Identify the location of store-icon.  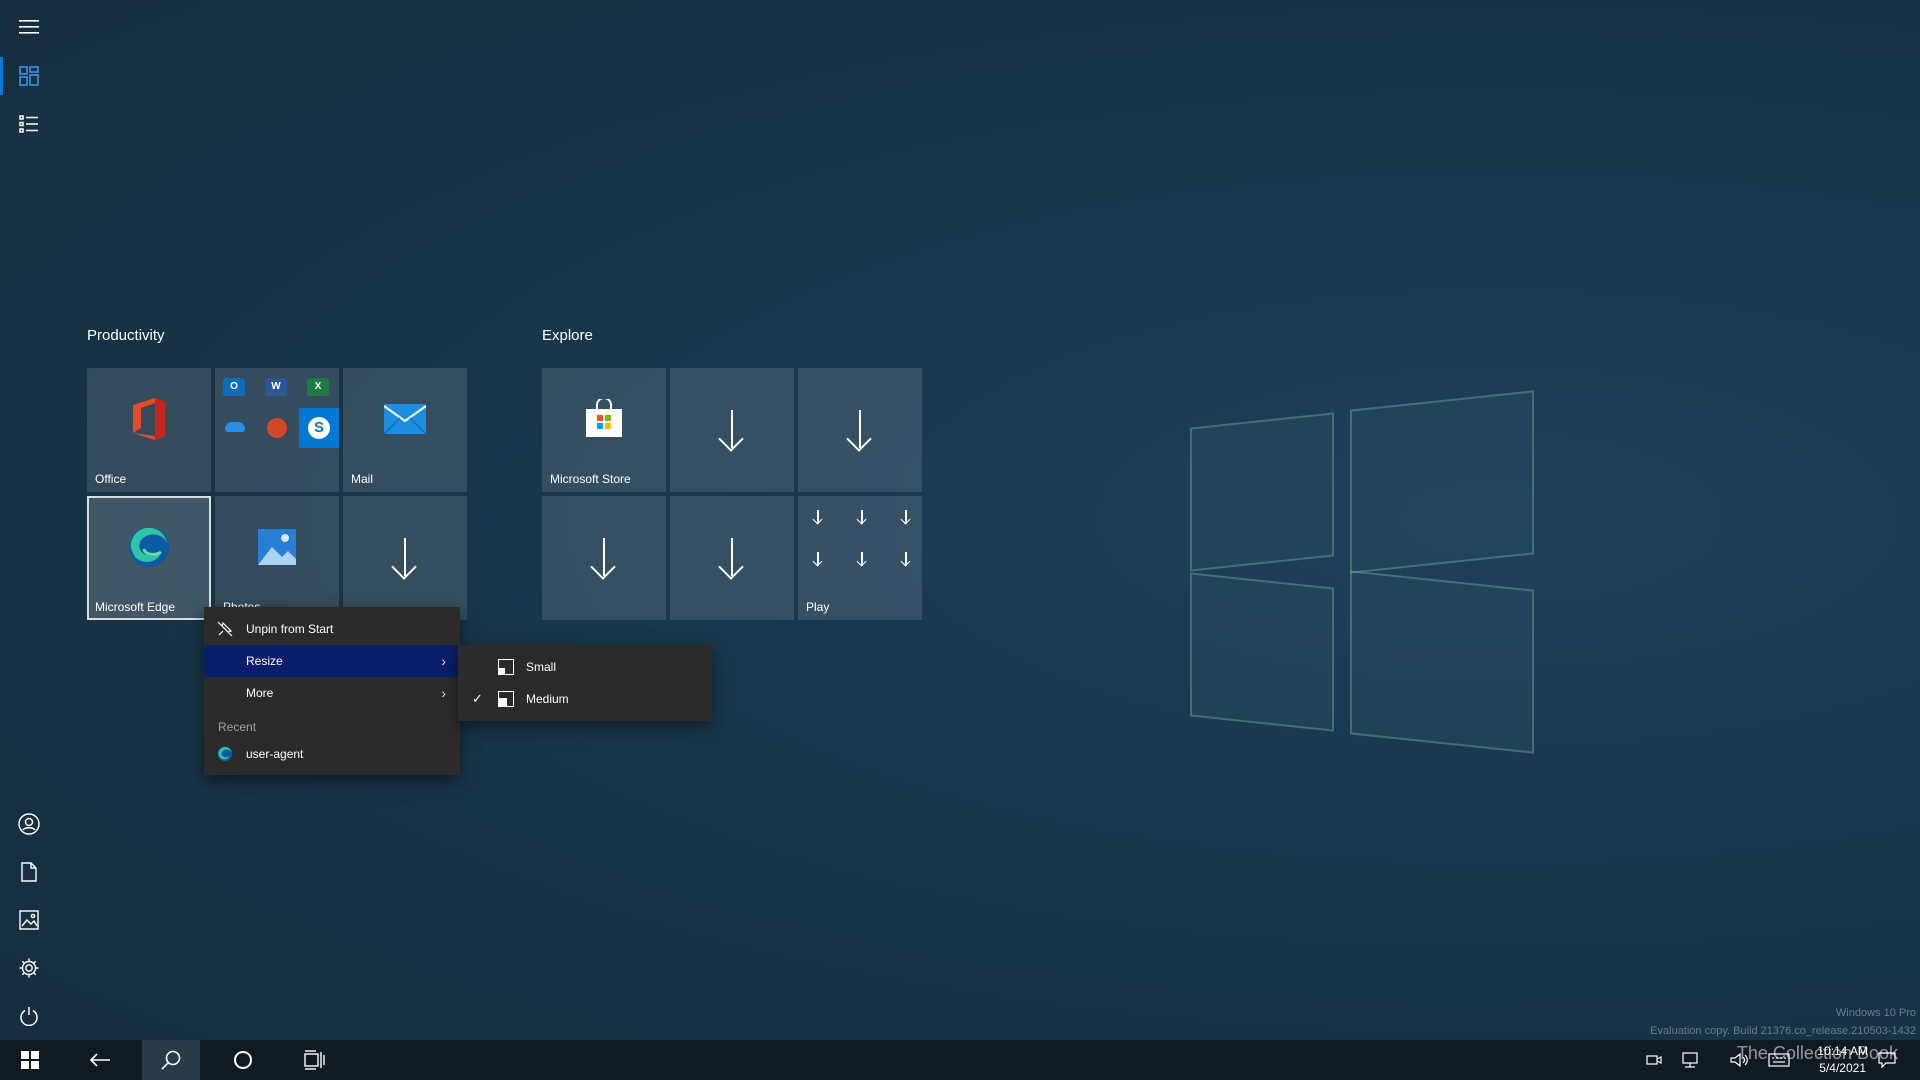
(604, 418).